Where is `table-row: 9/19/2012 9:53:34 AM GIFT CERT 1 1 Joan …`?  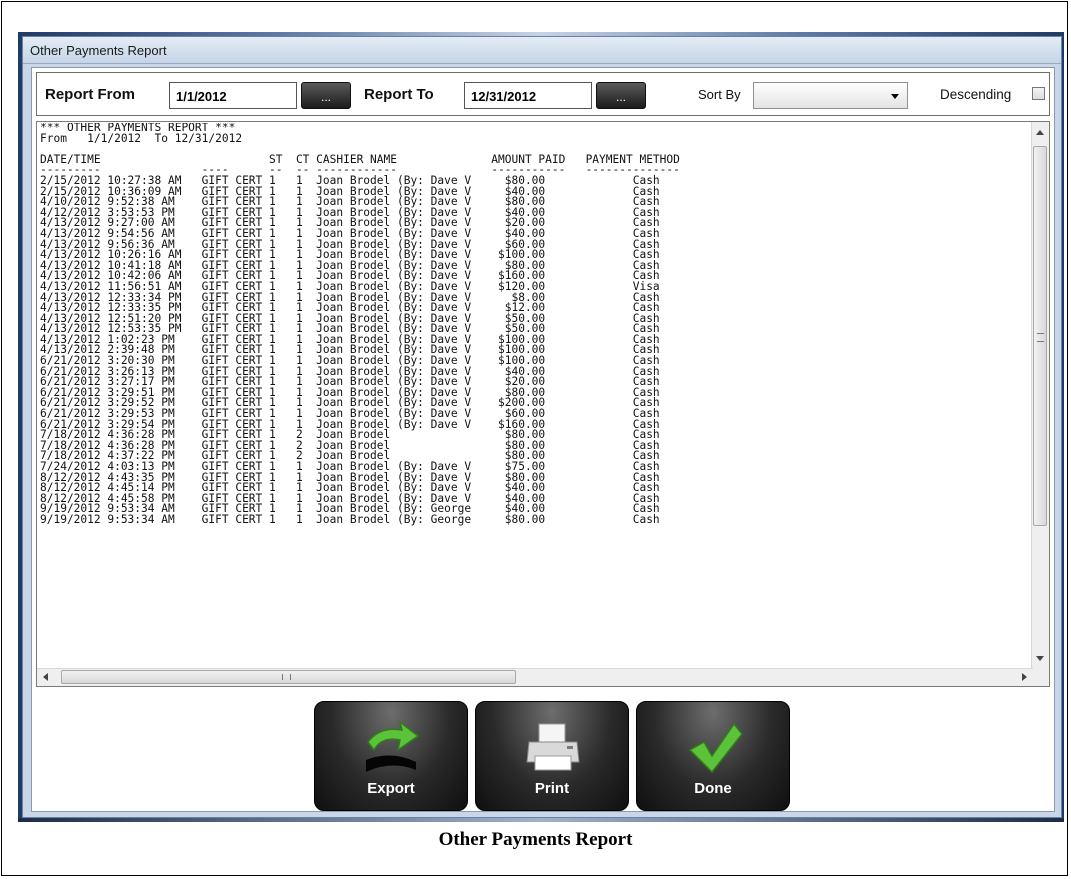 table-row: 9/19/2012 9:53:34 AM GIFT CERT 1 1 Joan … is located at coordinates (350, 519).